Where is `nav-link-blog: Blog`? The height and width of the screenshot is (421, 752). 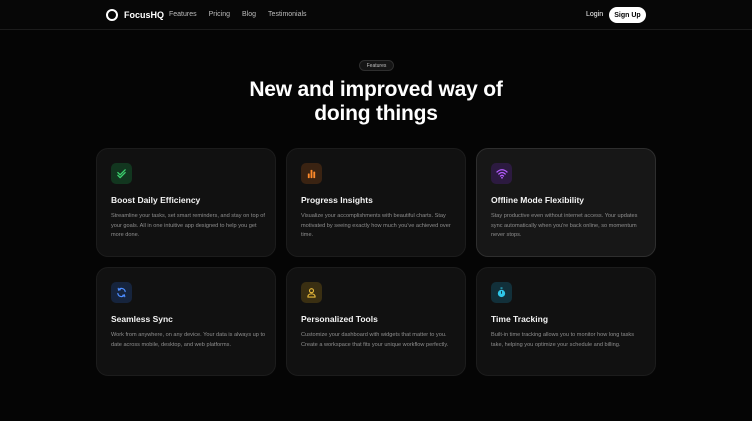
nav-link-blog: Blog is located at coordinates (249, 14).